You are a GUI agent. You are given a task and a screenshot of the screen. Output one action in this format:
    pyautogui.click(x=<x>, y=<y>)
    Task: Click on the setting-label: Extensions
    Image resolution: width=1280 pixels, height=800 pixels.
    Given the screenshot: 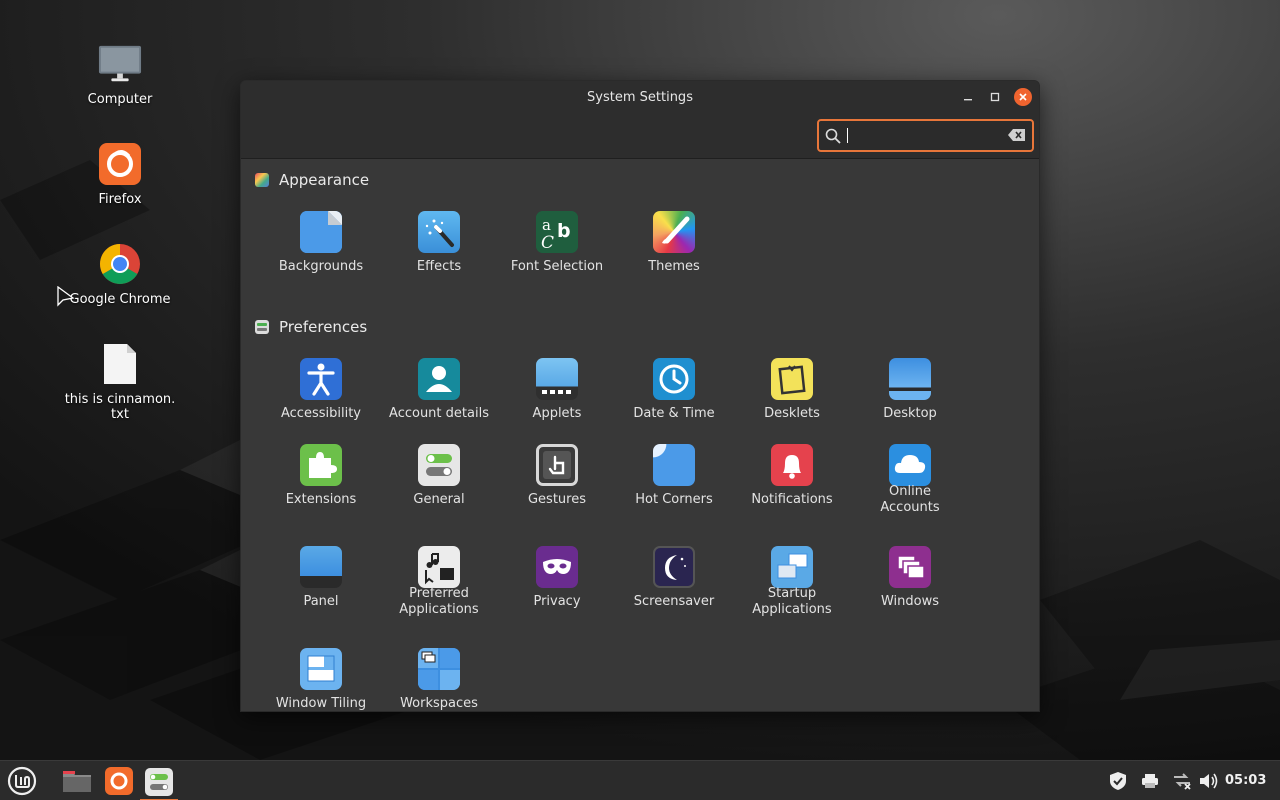 What is the action you would take?
    pyautogui.click(x=321, y=499)
    